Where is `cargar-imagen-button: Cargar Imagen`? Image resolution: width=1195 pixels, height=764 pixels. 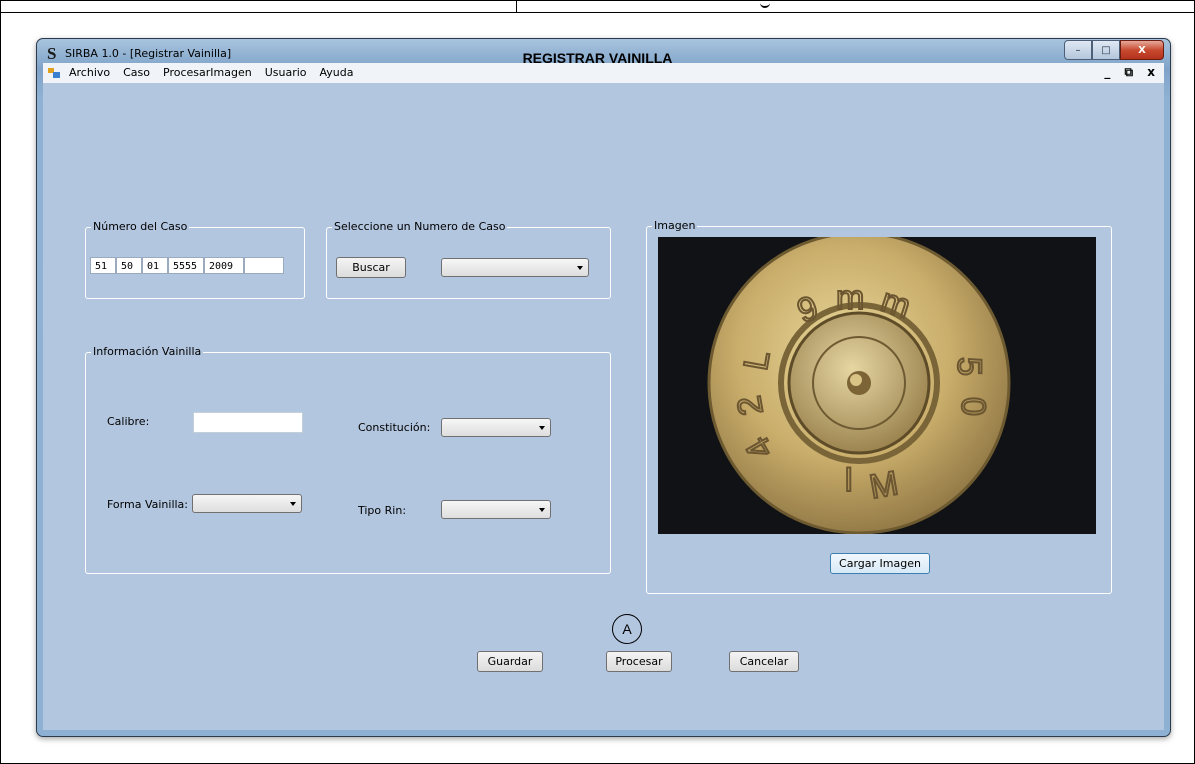
cargar-imagen-button: Cargar Imagen is located at coordinates (880, 563).